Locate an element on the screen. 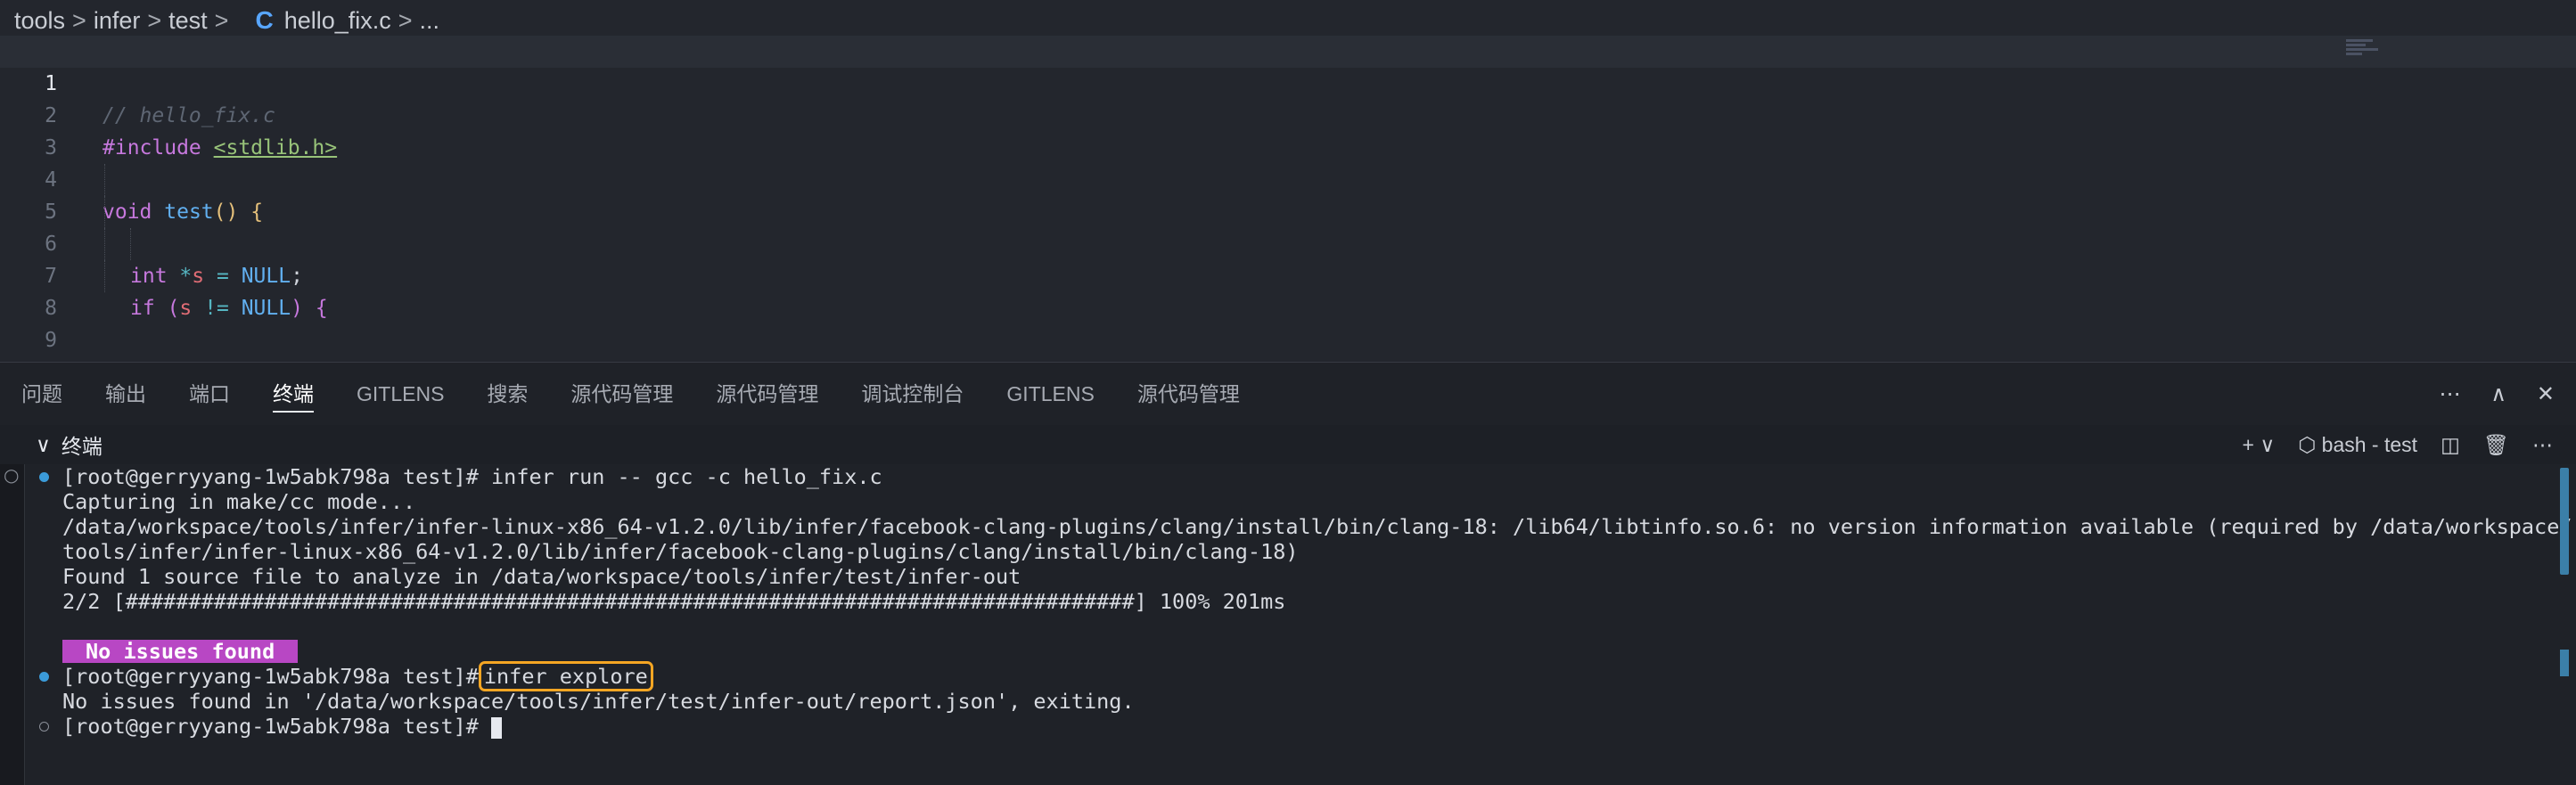 The height and width of the screenshot is (785, 2576). breadcrumb-item-test: test is located at coordinates (188, 21).